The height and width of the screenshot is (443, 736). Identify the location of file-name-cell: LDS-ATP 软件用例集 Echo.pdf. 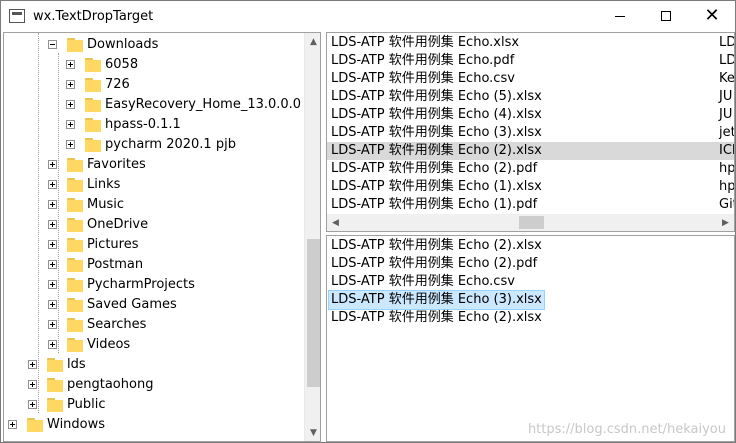
(423, 60).